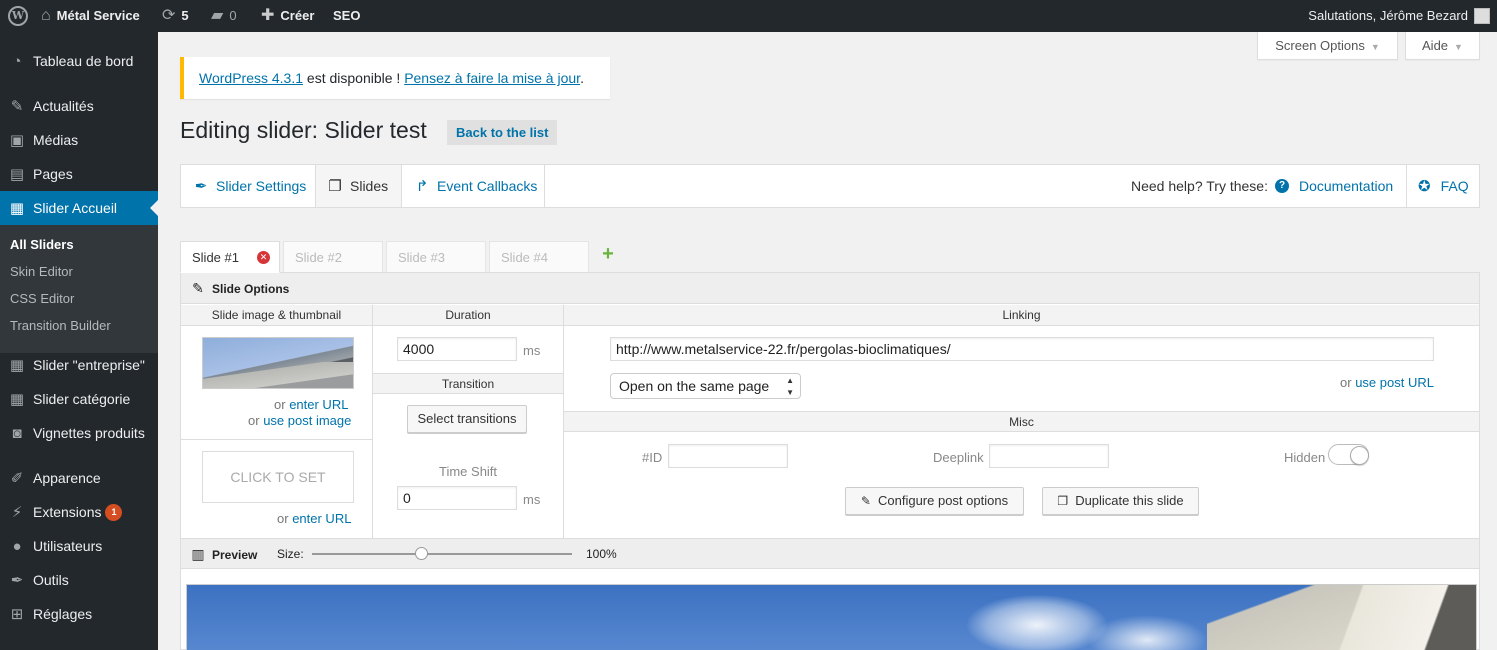 The image size is (1497, 650). I want to click on sidebar-item-vignettes: ◙ Vignettes produits, so click(79, 433).